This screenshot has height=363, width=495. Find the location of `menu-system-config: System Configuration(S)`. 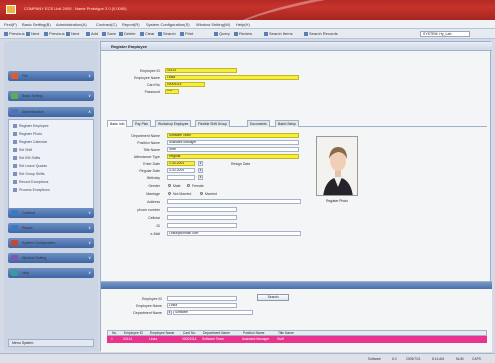

menu-system-config: System Configuration(S) is located at coordinates (168, 24).